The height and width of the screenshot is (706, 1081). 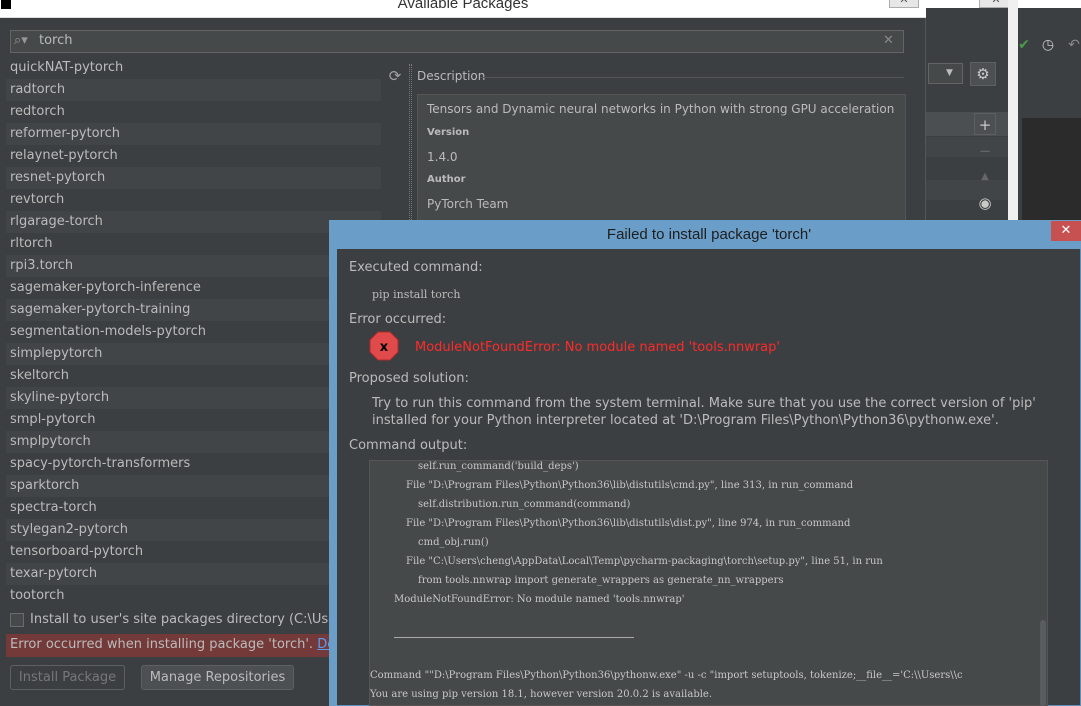 What do you see at coordinates (985, 151) in the screenshot?
I see `remove-package-icon: −` at bounding box center [985, 151].